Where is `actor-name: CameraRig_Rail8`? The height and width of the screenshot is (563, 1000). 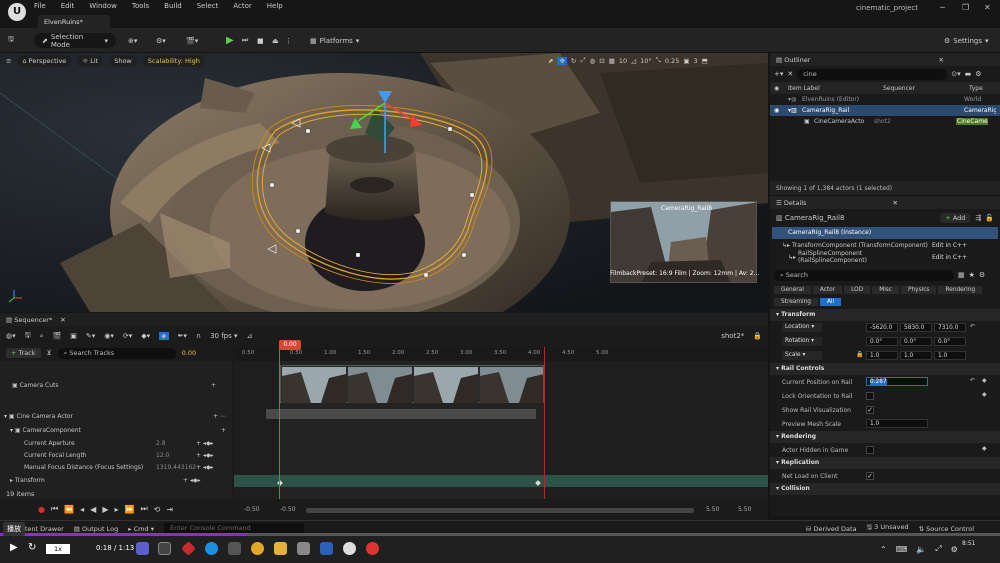 actor-name: CameraRig_Rail8 is located at coordinates (815, 218).